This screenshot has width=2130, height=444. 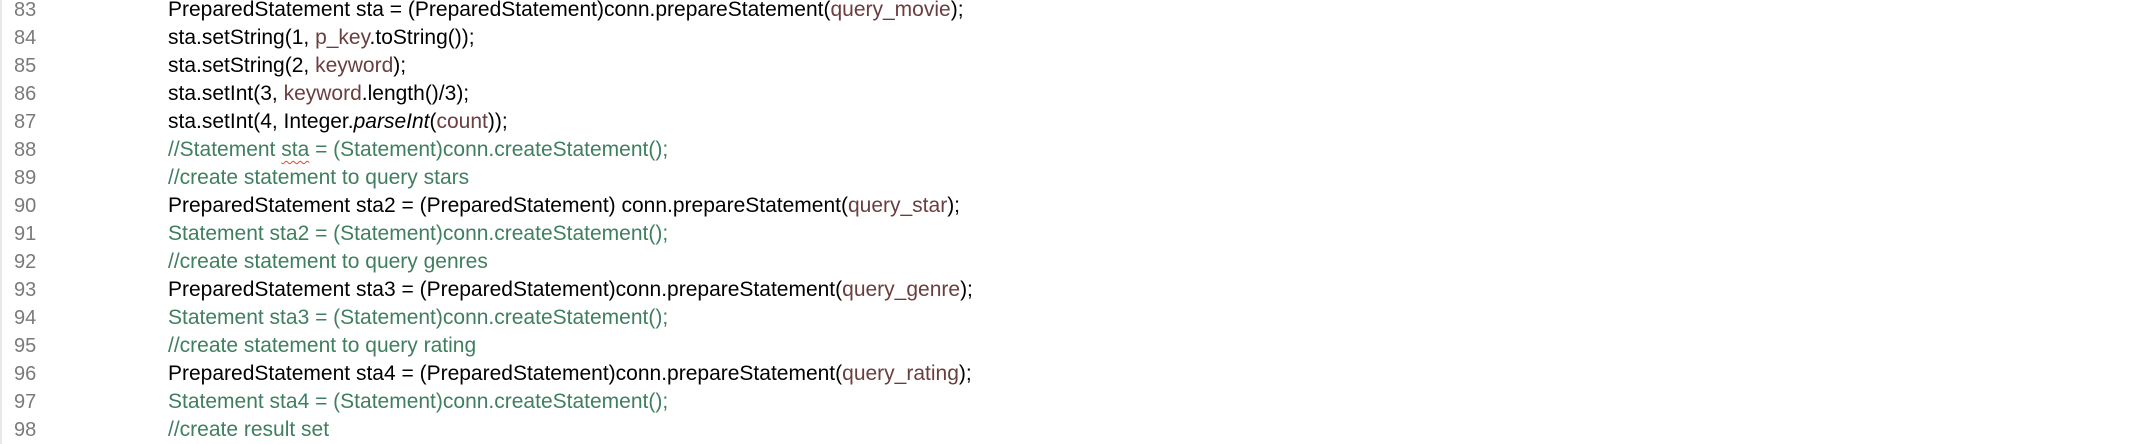 I want to click on code-text: //create statement to query genres, so click(x=328, y=262).